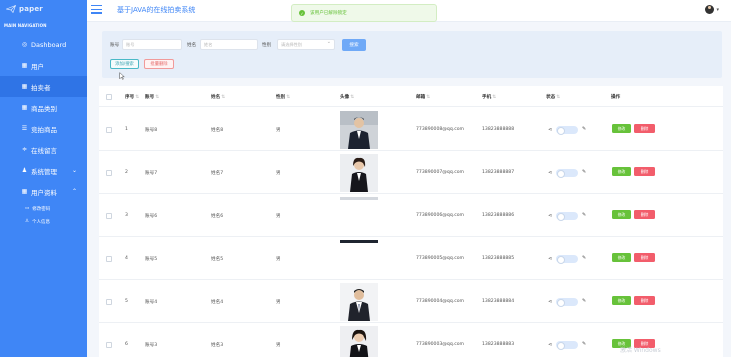 This screenshot has width=731, height=357. Describe the element at coordinates (229, 44) in the screenshot. I see `name-input: 姓名` at that location.